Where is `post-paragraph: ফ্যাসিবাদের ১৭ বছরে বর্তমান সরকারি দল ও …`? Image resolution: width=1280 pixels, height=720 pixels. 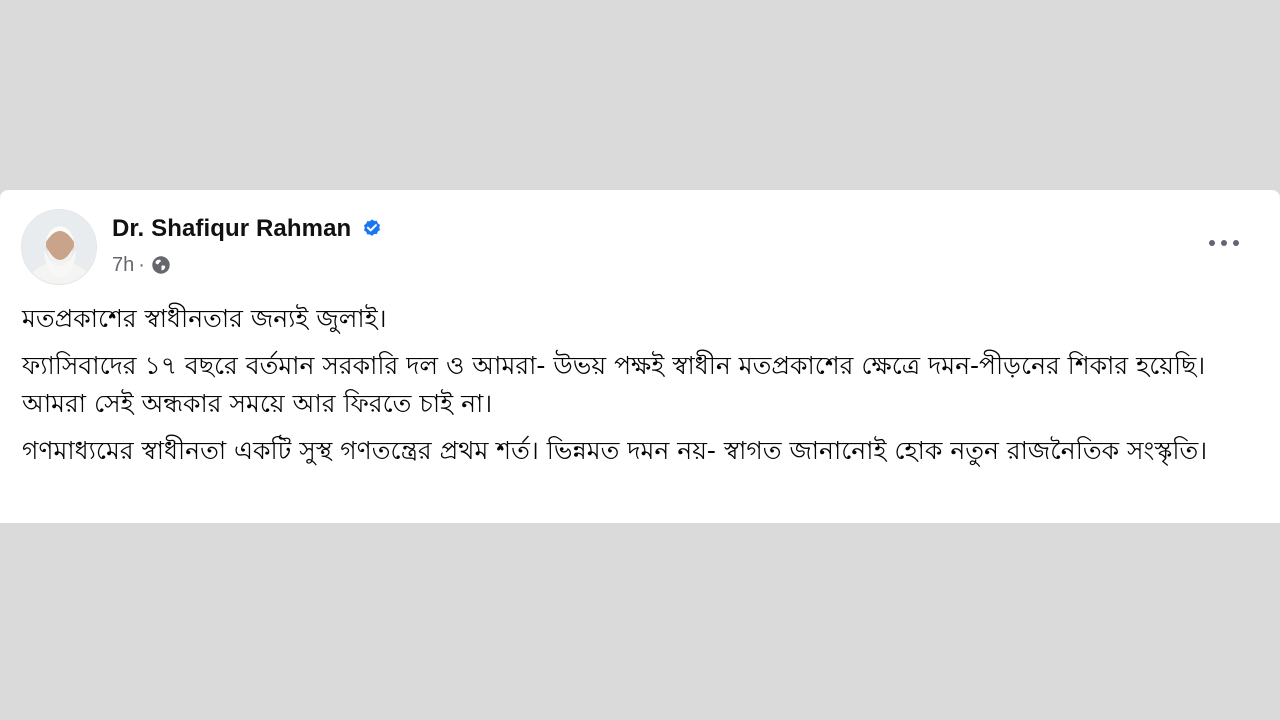 post-paragraph: ফ্যাসিবাদের ১৭ বছরে বর্তমান সরকারি দল ও … is located at coordinates (614, 384).